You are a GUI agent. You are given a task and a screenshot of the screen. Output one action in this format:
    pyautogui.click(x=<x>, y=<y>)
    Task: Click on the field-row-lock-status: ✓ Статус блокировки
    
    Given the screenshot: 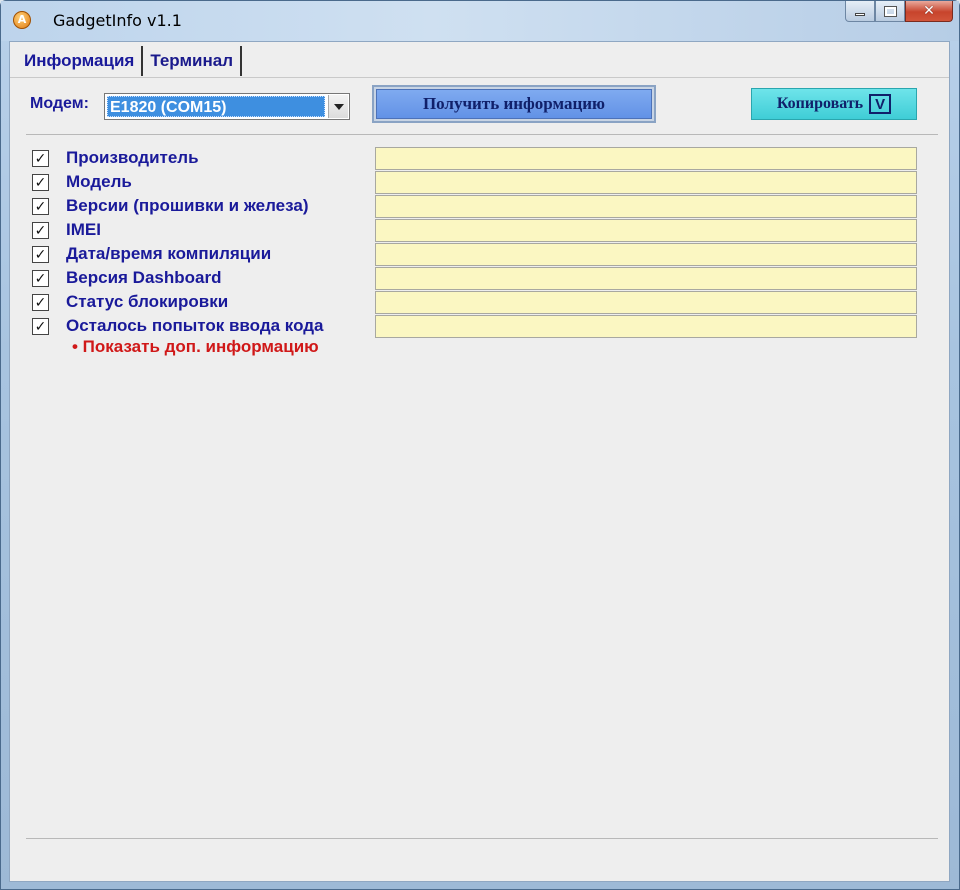 What is the action you would take?
    pyautogui.click(x=477, y=303)
    